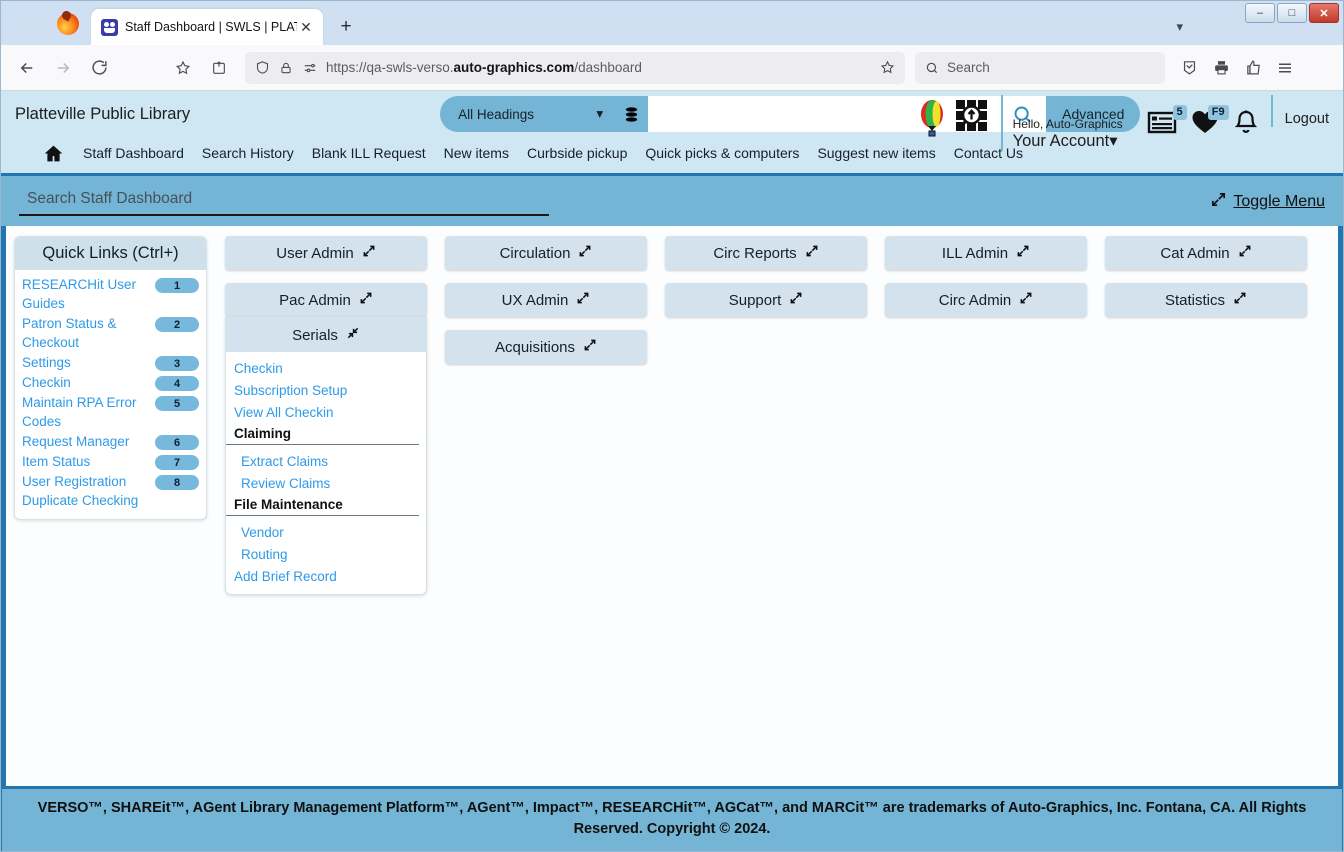 This screenshot has height=852, width=1344. What do you see at coordinates (326, 413) in the screenshot?
I see `serials-link-view-all-checkin: View All Checkin` at bounding box center [326, 413].